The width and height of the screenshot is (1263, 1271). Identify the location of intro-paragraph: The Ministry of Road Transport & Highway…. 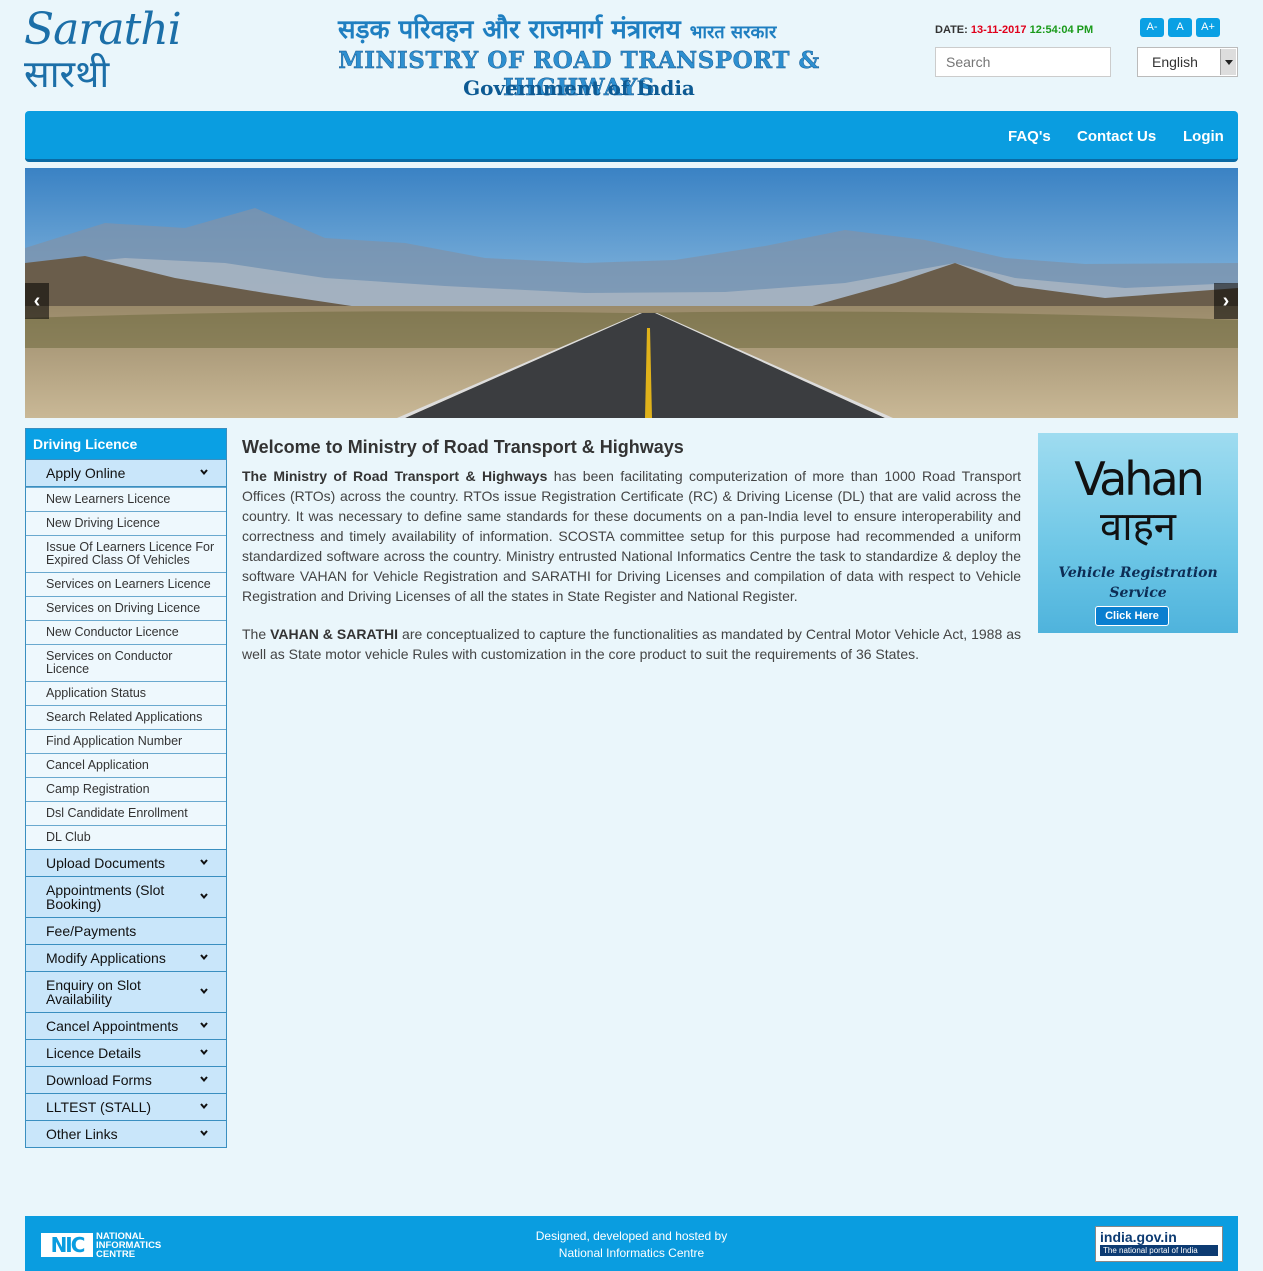
(631, 536).